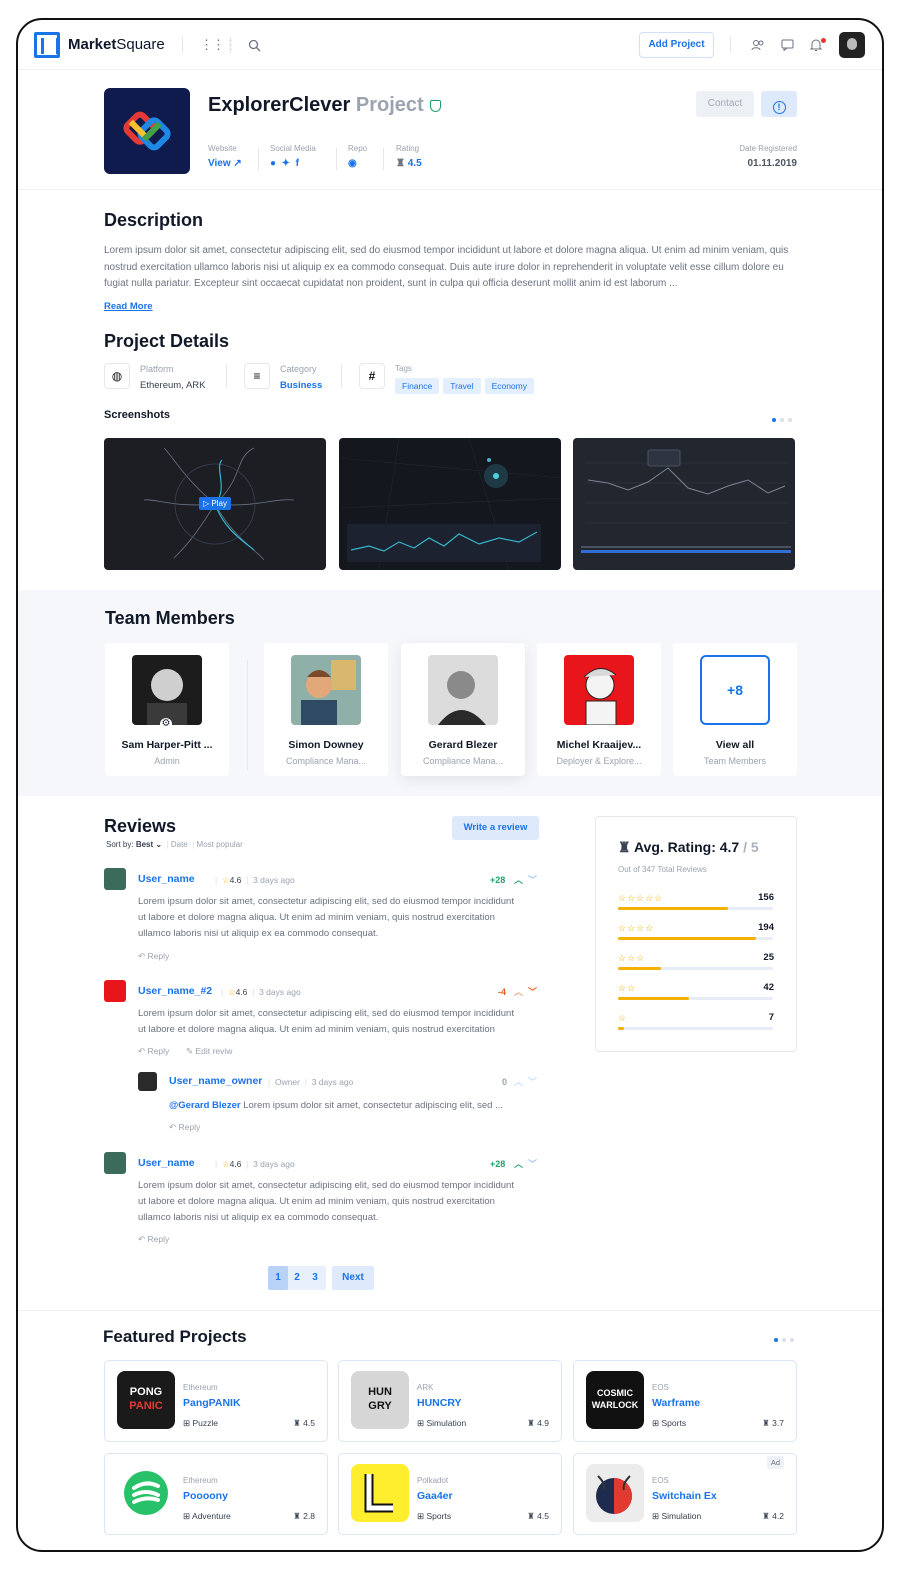 The height and width of the screenshot is (1573, 900). I want to click on screenshot-thumbnail: ▷ Play, so click(215, 504).